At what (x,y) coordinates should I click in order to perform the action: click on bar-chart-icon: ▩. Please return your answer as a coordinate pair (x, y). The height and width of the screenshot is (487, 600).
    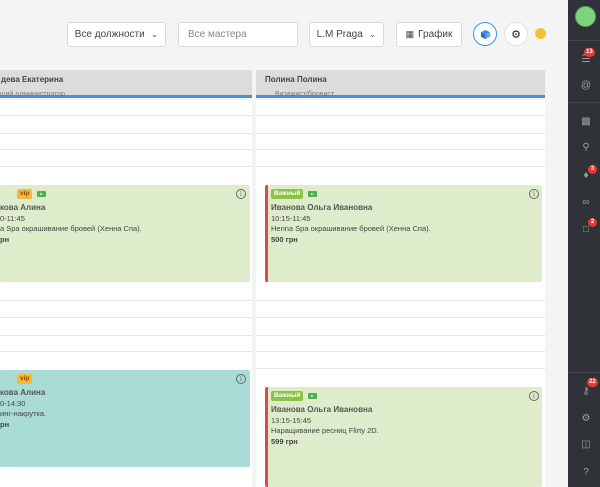
    Looking at the image, I should click on (586, 122).